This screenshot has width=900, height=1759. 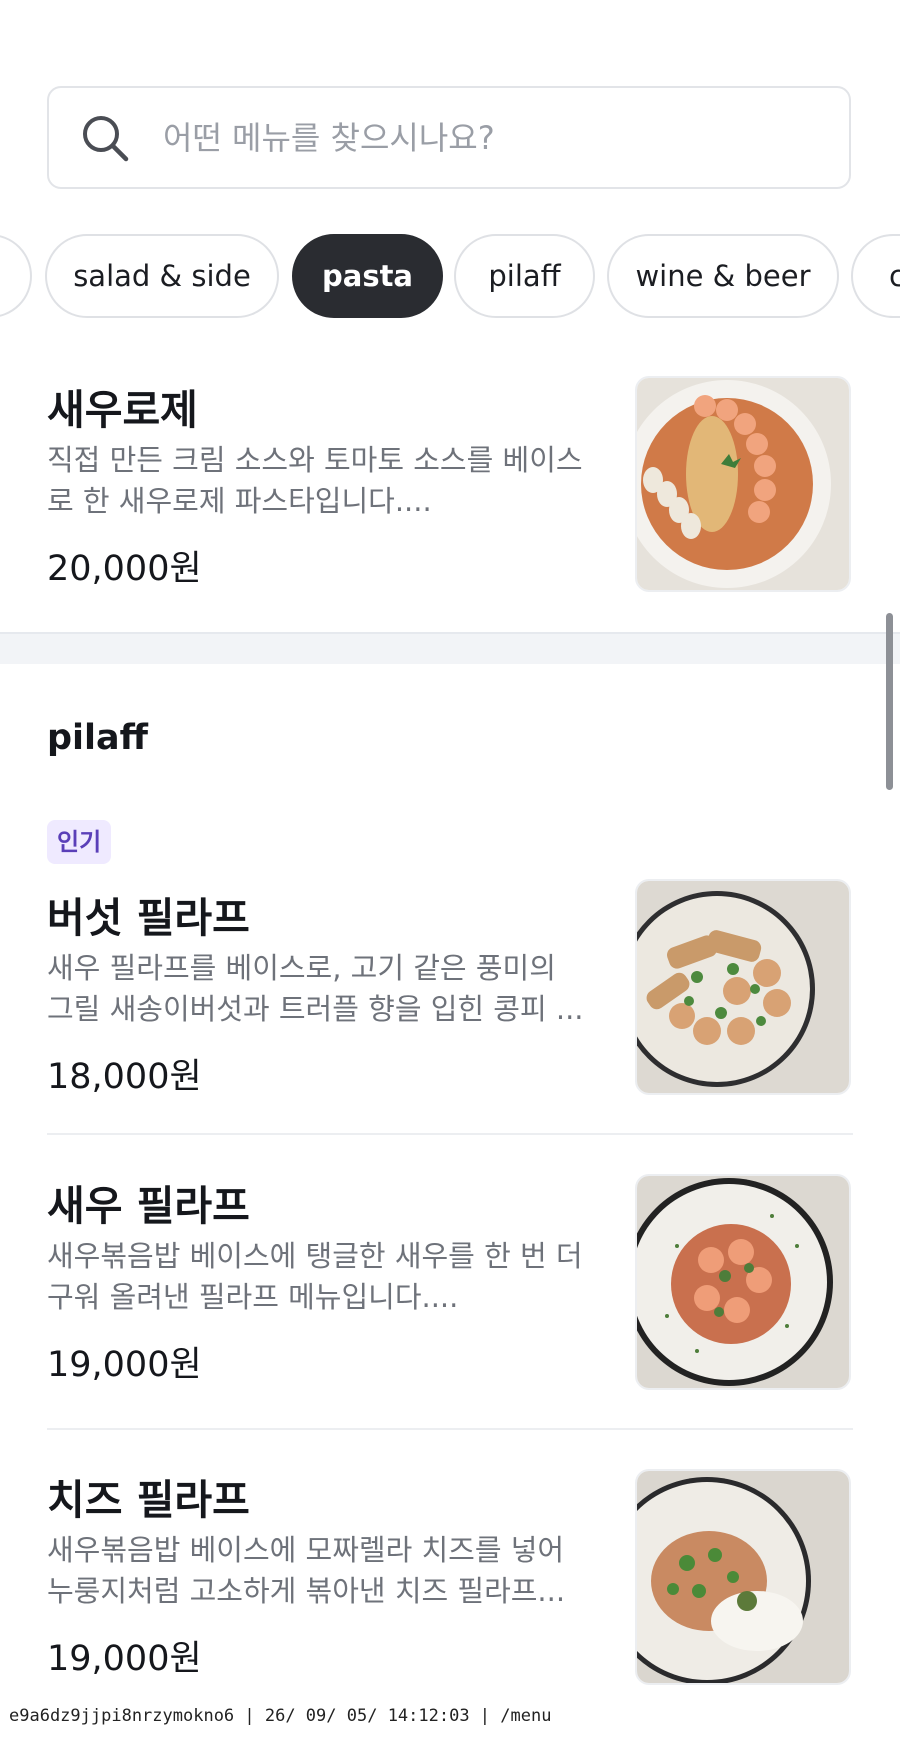 What do you see at coordinates (493, 137) in the screenshot?
I see `search-input` at bounding box center [493, 137].